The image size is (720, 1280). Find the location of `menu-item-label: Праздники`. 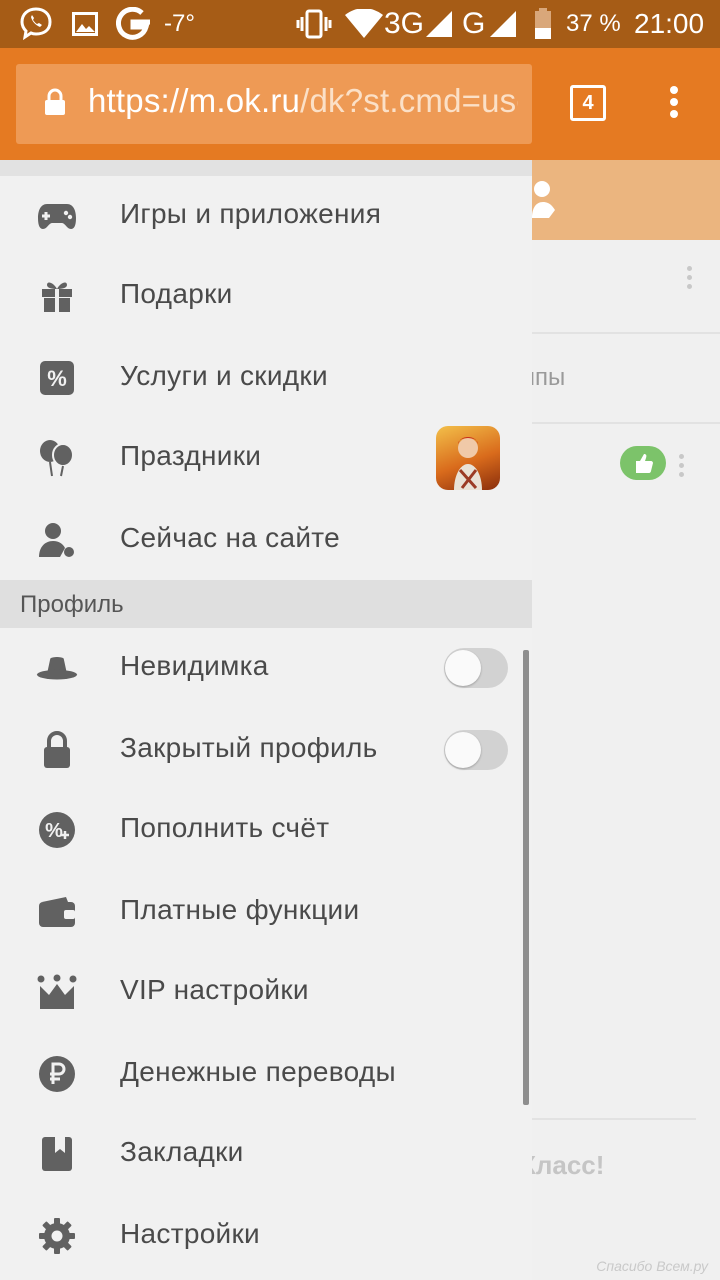

menu-item-label: Праздники is located at coordinates (191, 455).